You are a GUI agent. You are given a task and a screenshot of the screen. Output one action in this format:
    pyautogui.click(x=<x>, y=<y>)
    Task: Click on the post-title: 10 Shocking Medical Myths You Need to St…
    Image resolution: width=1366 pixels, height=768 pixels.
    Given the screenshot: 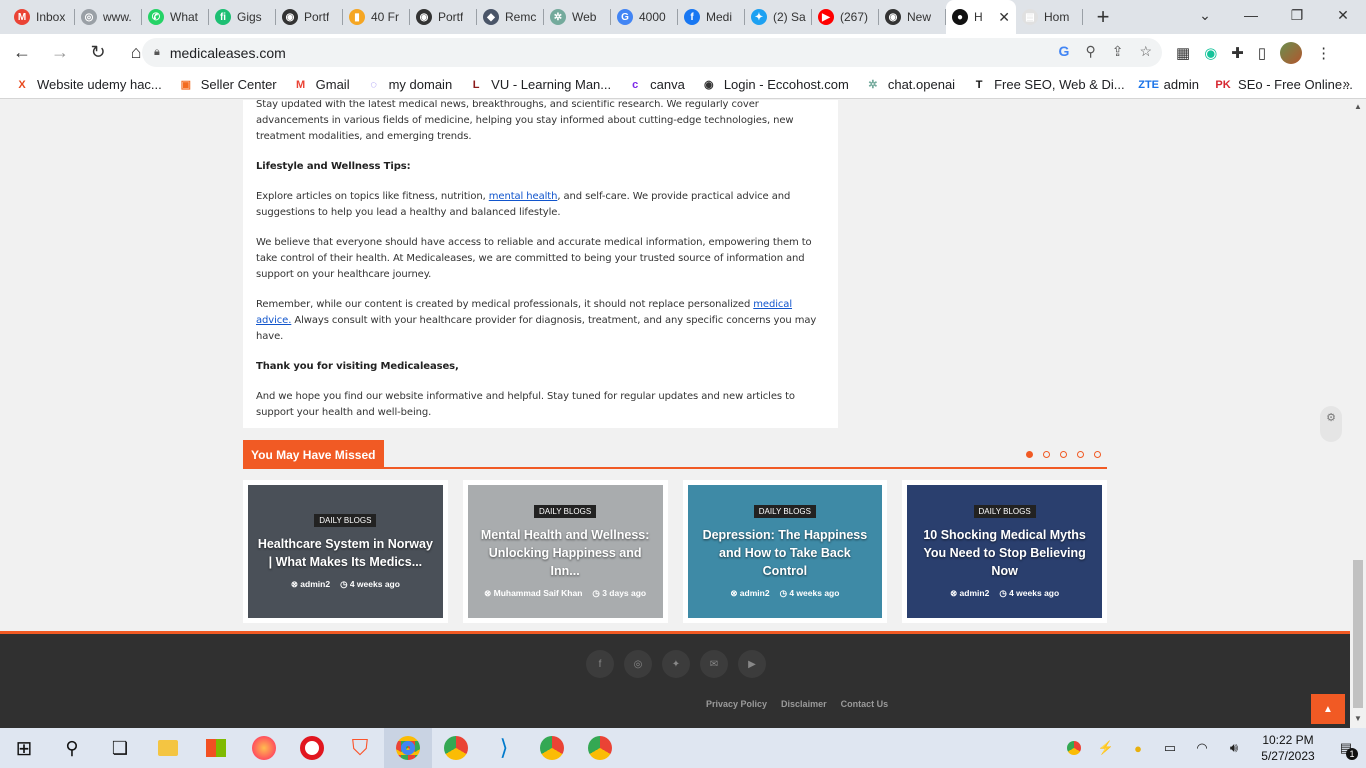 What is the action you would take?
    pyautogui.click(x=1004, y=553)
    